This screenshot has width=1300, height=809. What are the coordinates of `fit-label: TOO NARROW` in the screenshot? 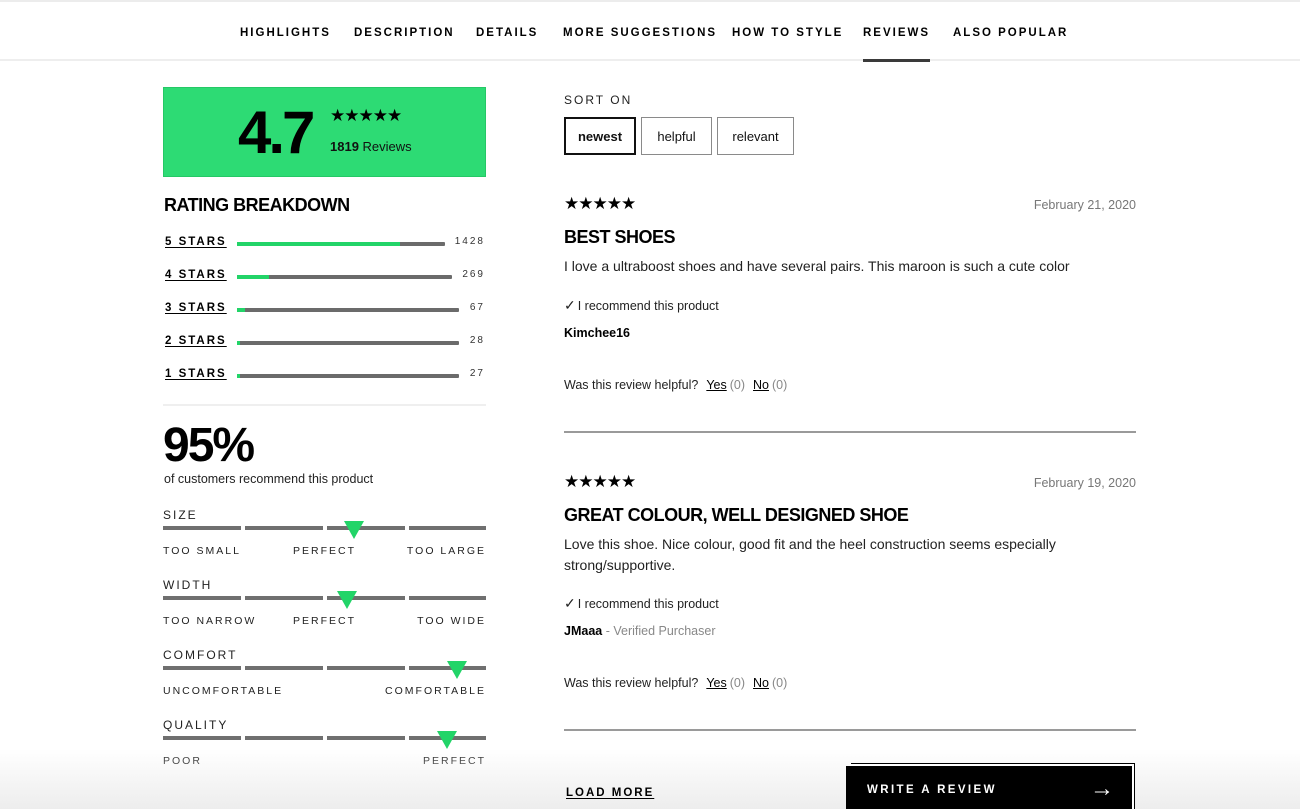 It's located at (210, 621).